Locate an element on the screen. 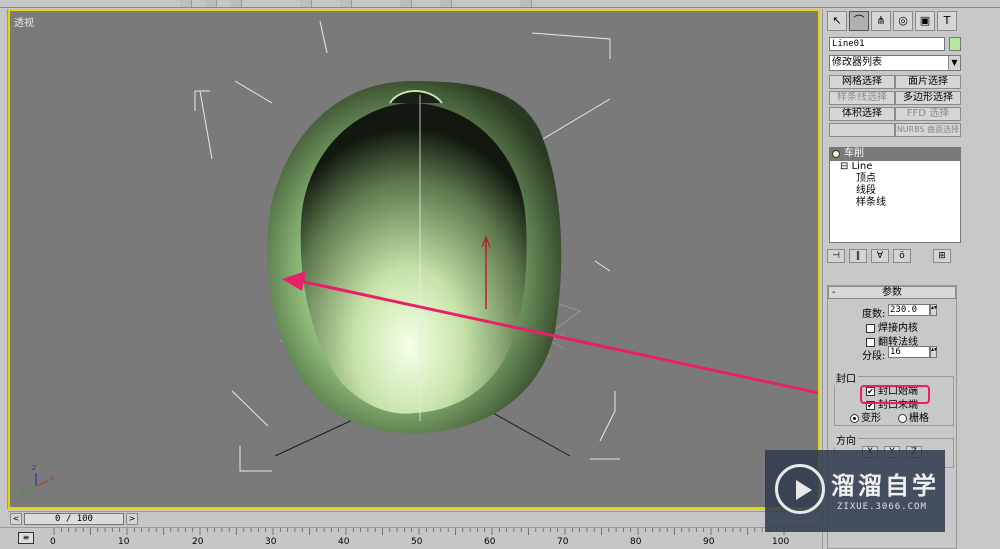 The height and width of the screenshot is (549, 1000). next-frame-button: > is located at coordinates (132, 519).